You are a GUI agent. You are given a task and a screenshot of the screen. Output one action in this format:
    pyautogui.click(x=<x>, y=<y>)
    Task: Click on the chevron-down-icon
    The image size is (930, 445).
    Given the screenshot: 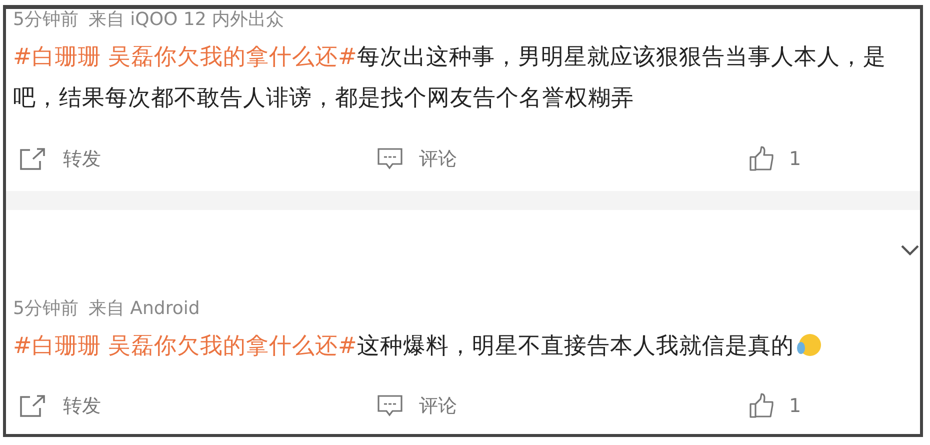 What is the action you would take?
    pyautogui.click(x=910, y=250)
    